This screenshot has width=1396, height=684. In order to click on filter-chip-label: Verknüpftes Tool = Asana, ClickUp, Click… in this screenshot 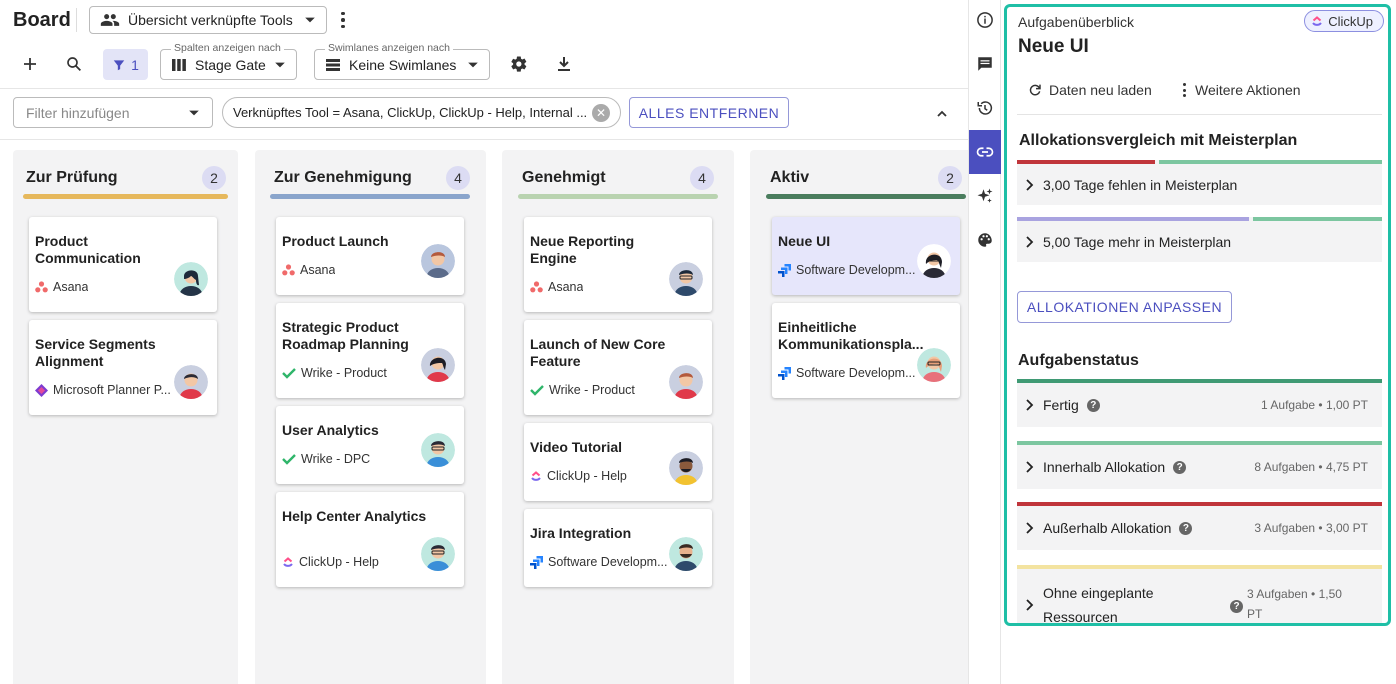, I will do `click(410, 112)`.